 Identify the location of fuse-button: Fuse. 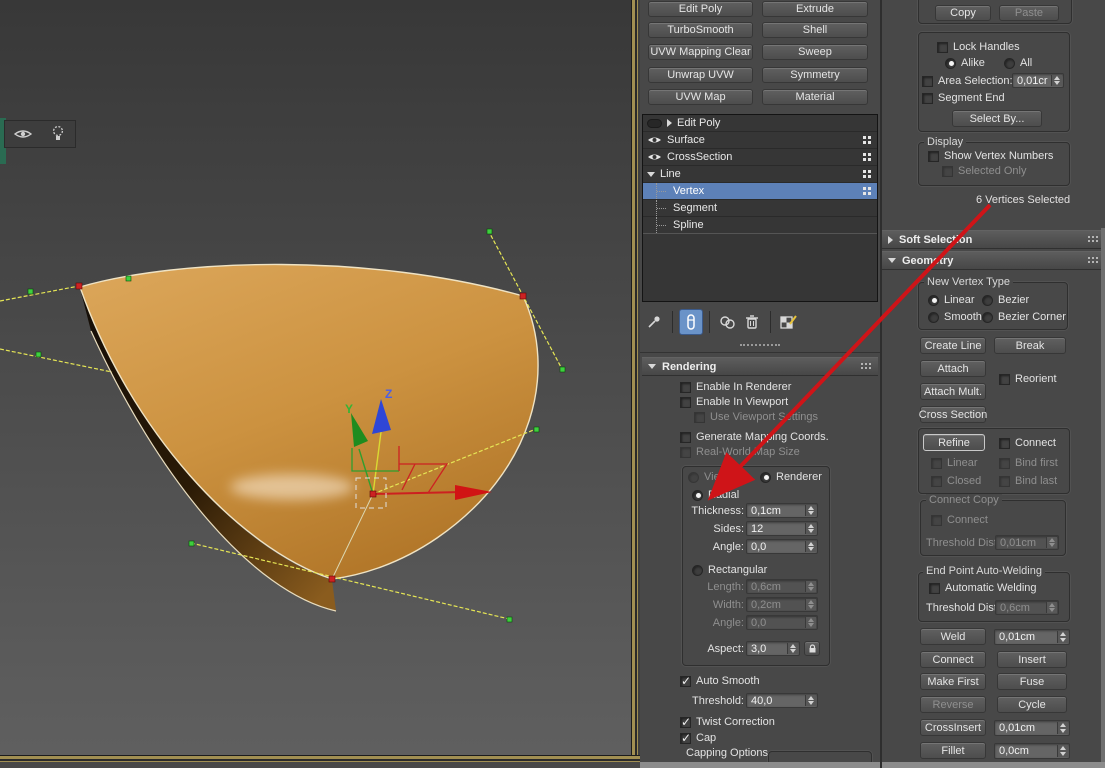
(1032, 681).